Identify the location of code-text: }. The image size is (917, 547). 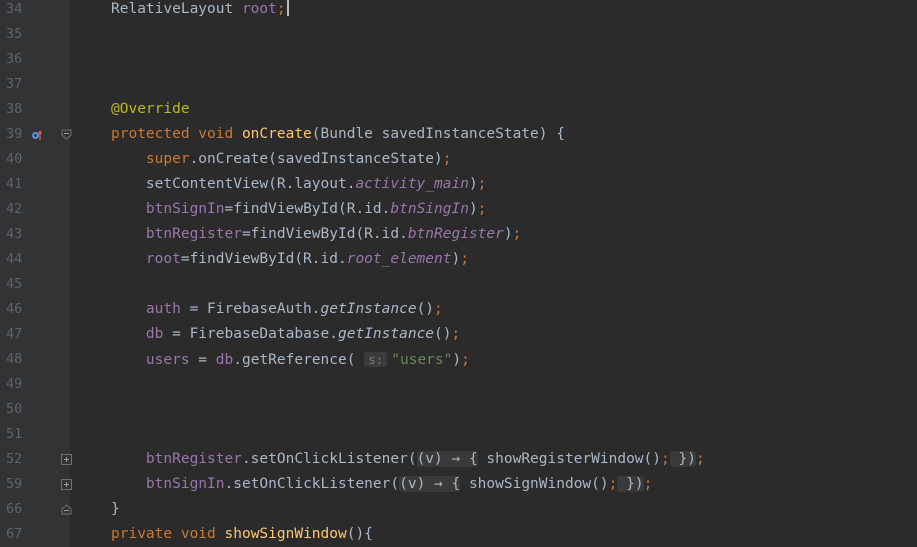
(115, 509).